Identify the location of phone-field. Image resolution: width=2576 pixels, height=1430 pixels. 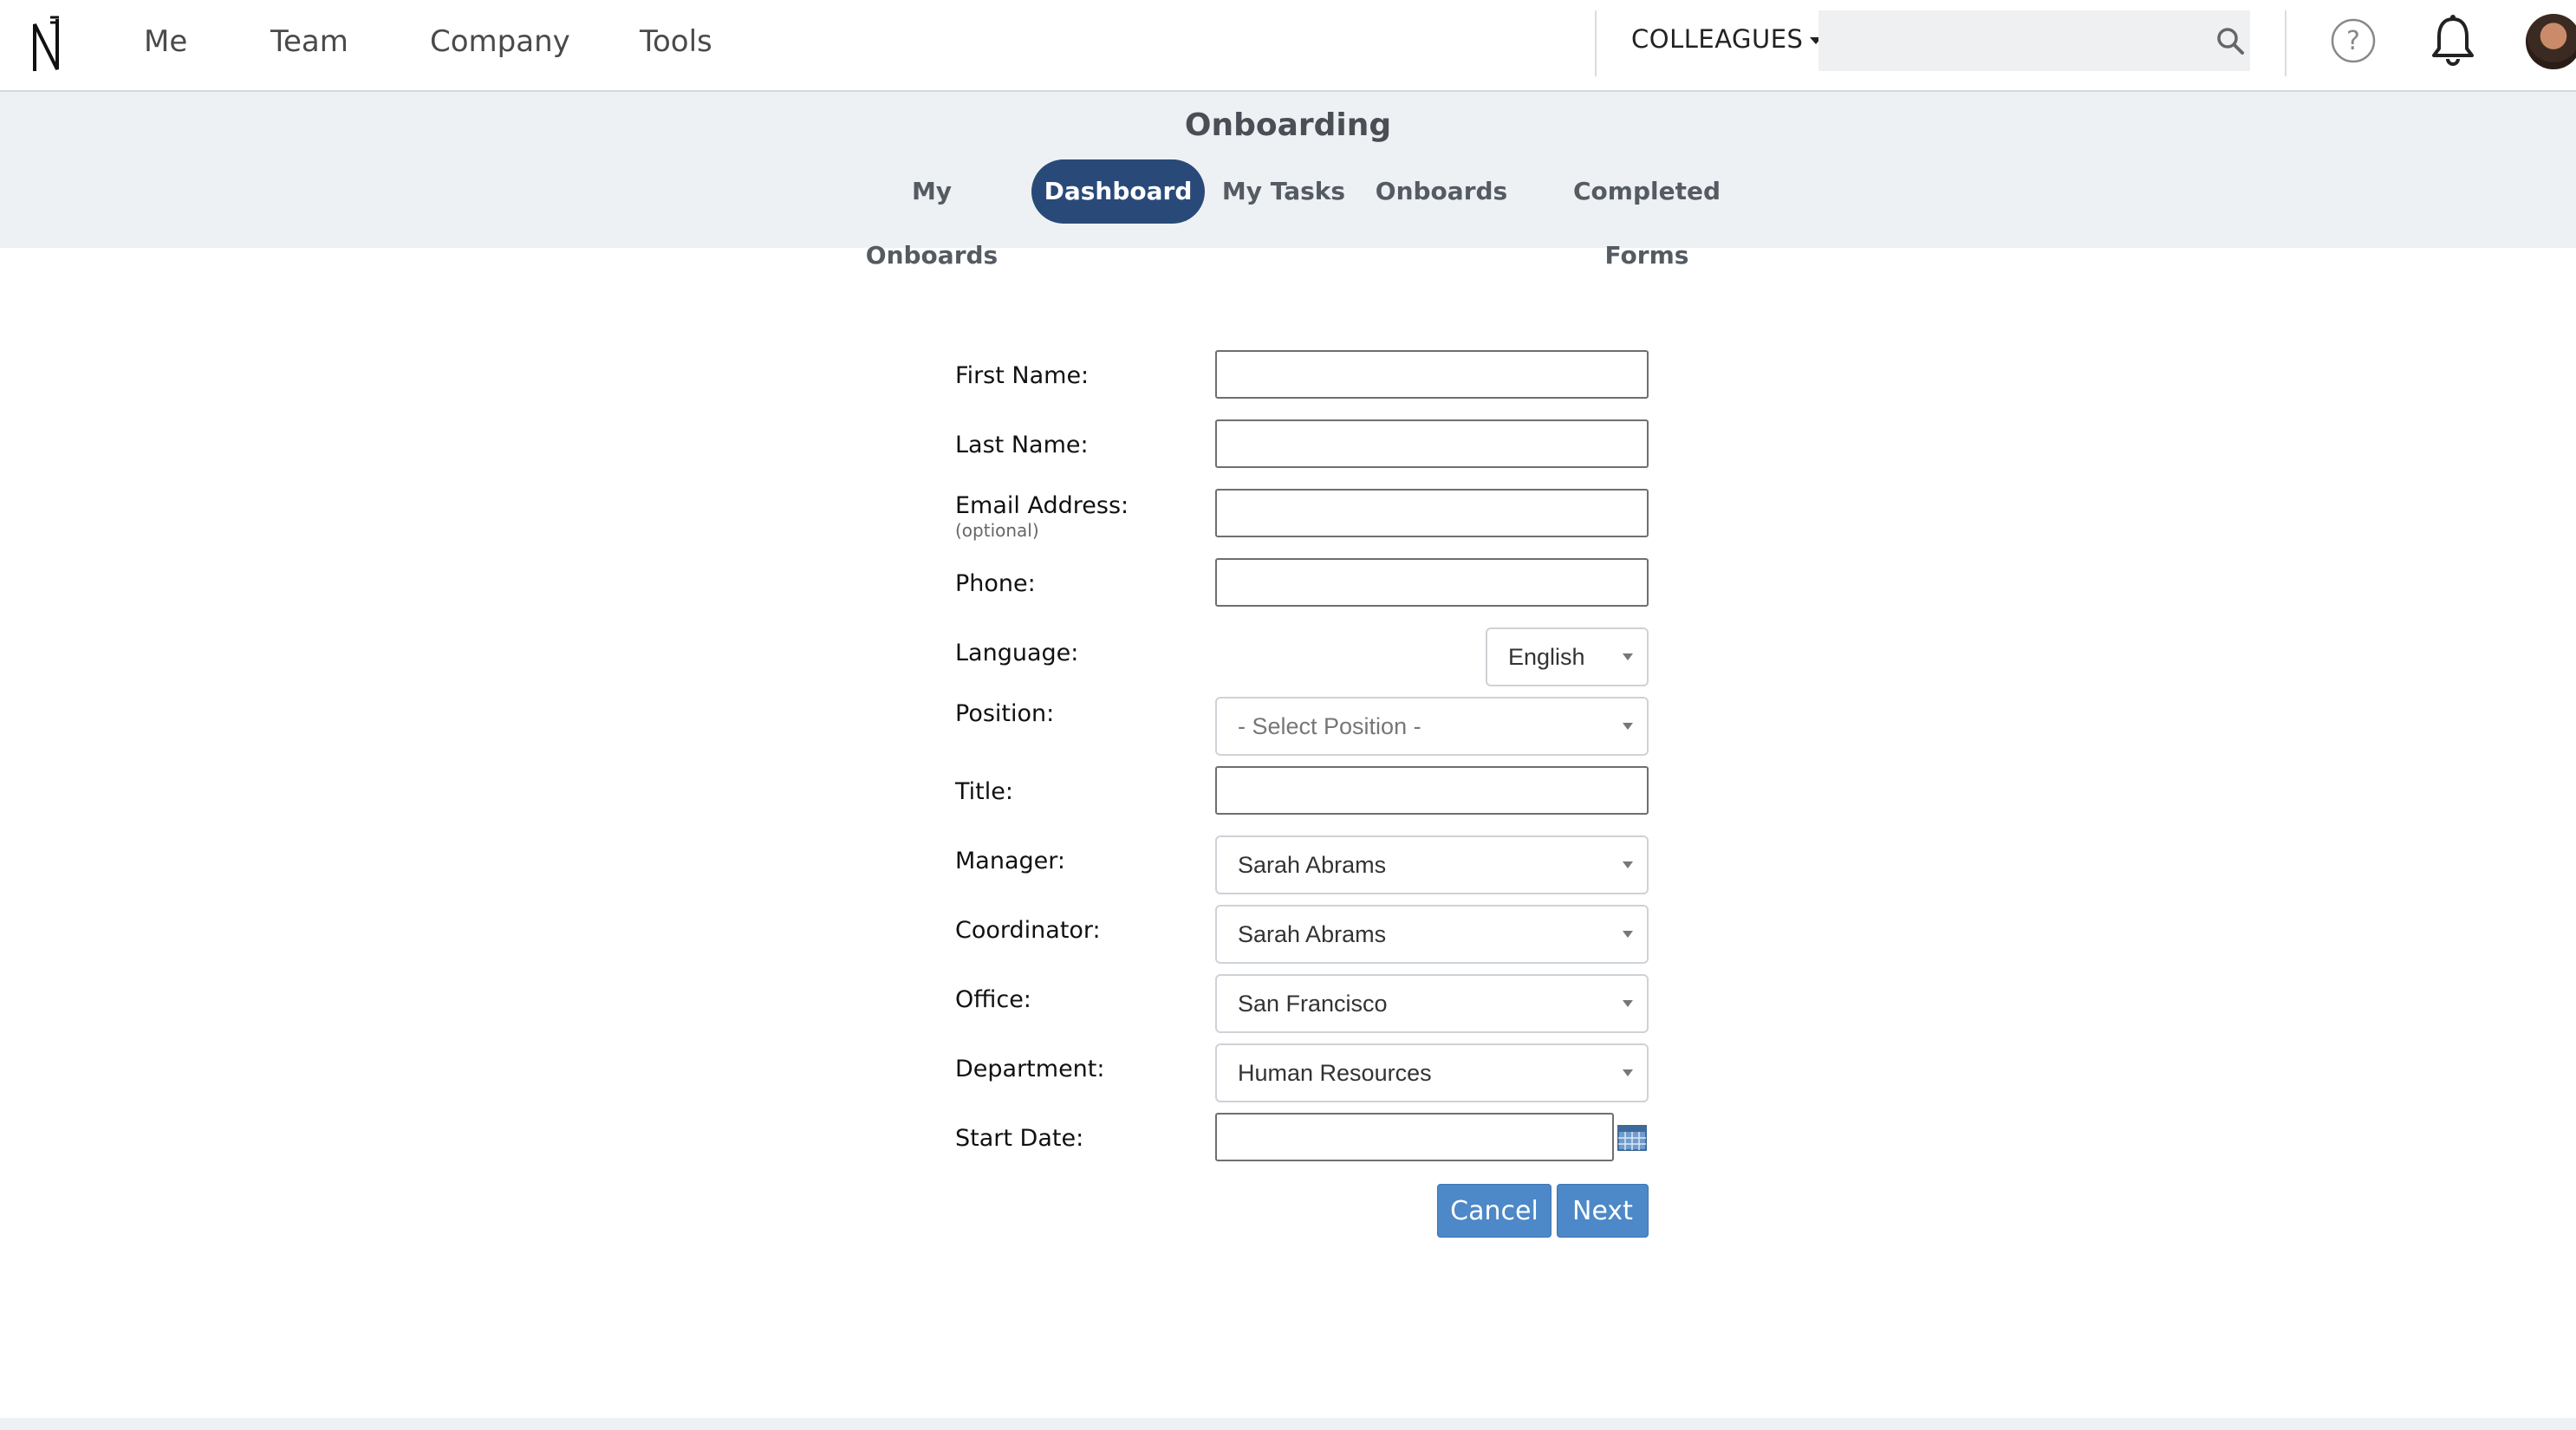
(1432, 582).